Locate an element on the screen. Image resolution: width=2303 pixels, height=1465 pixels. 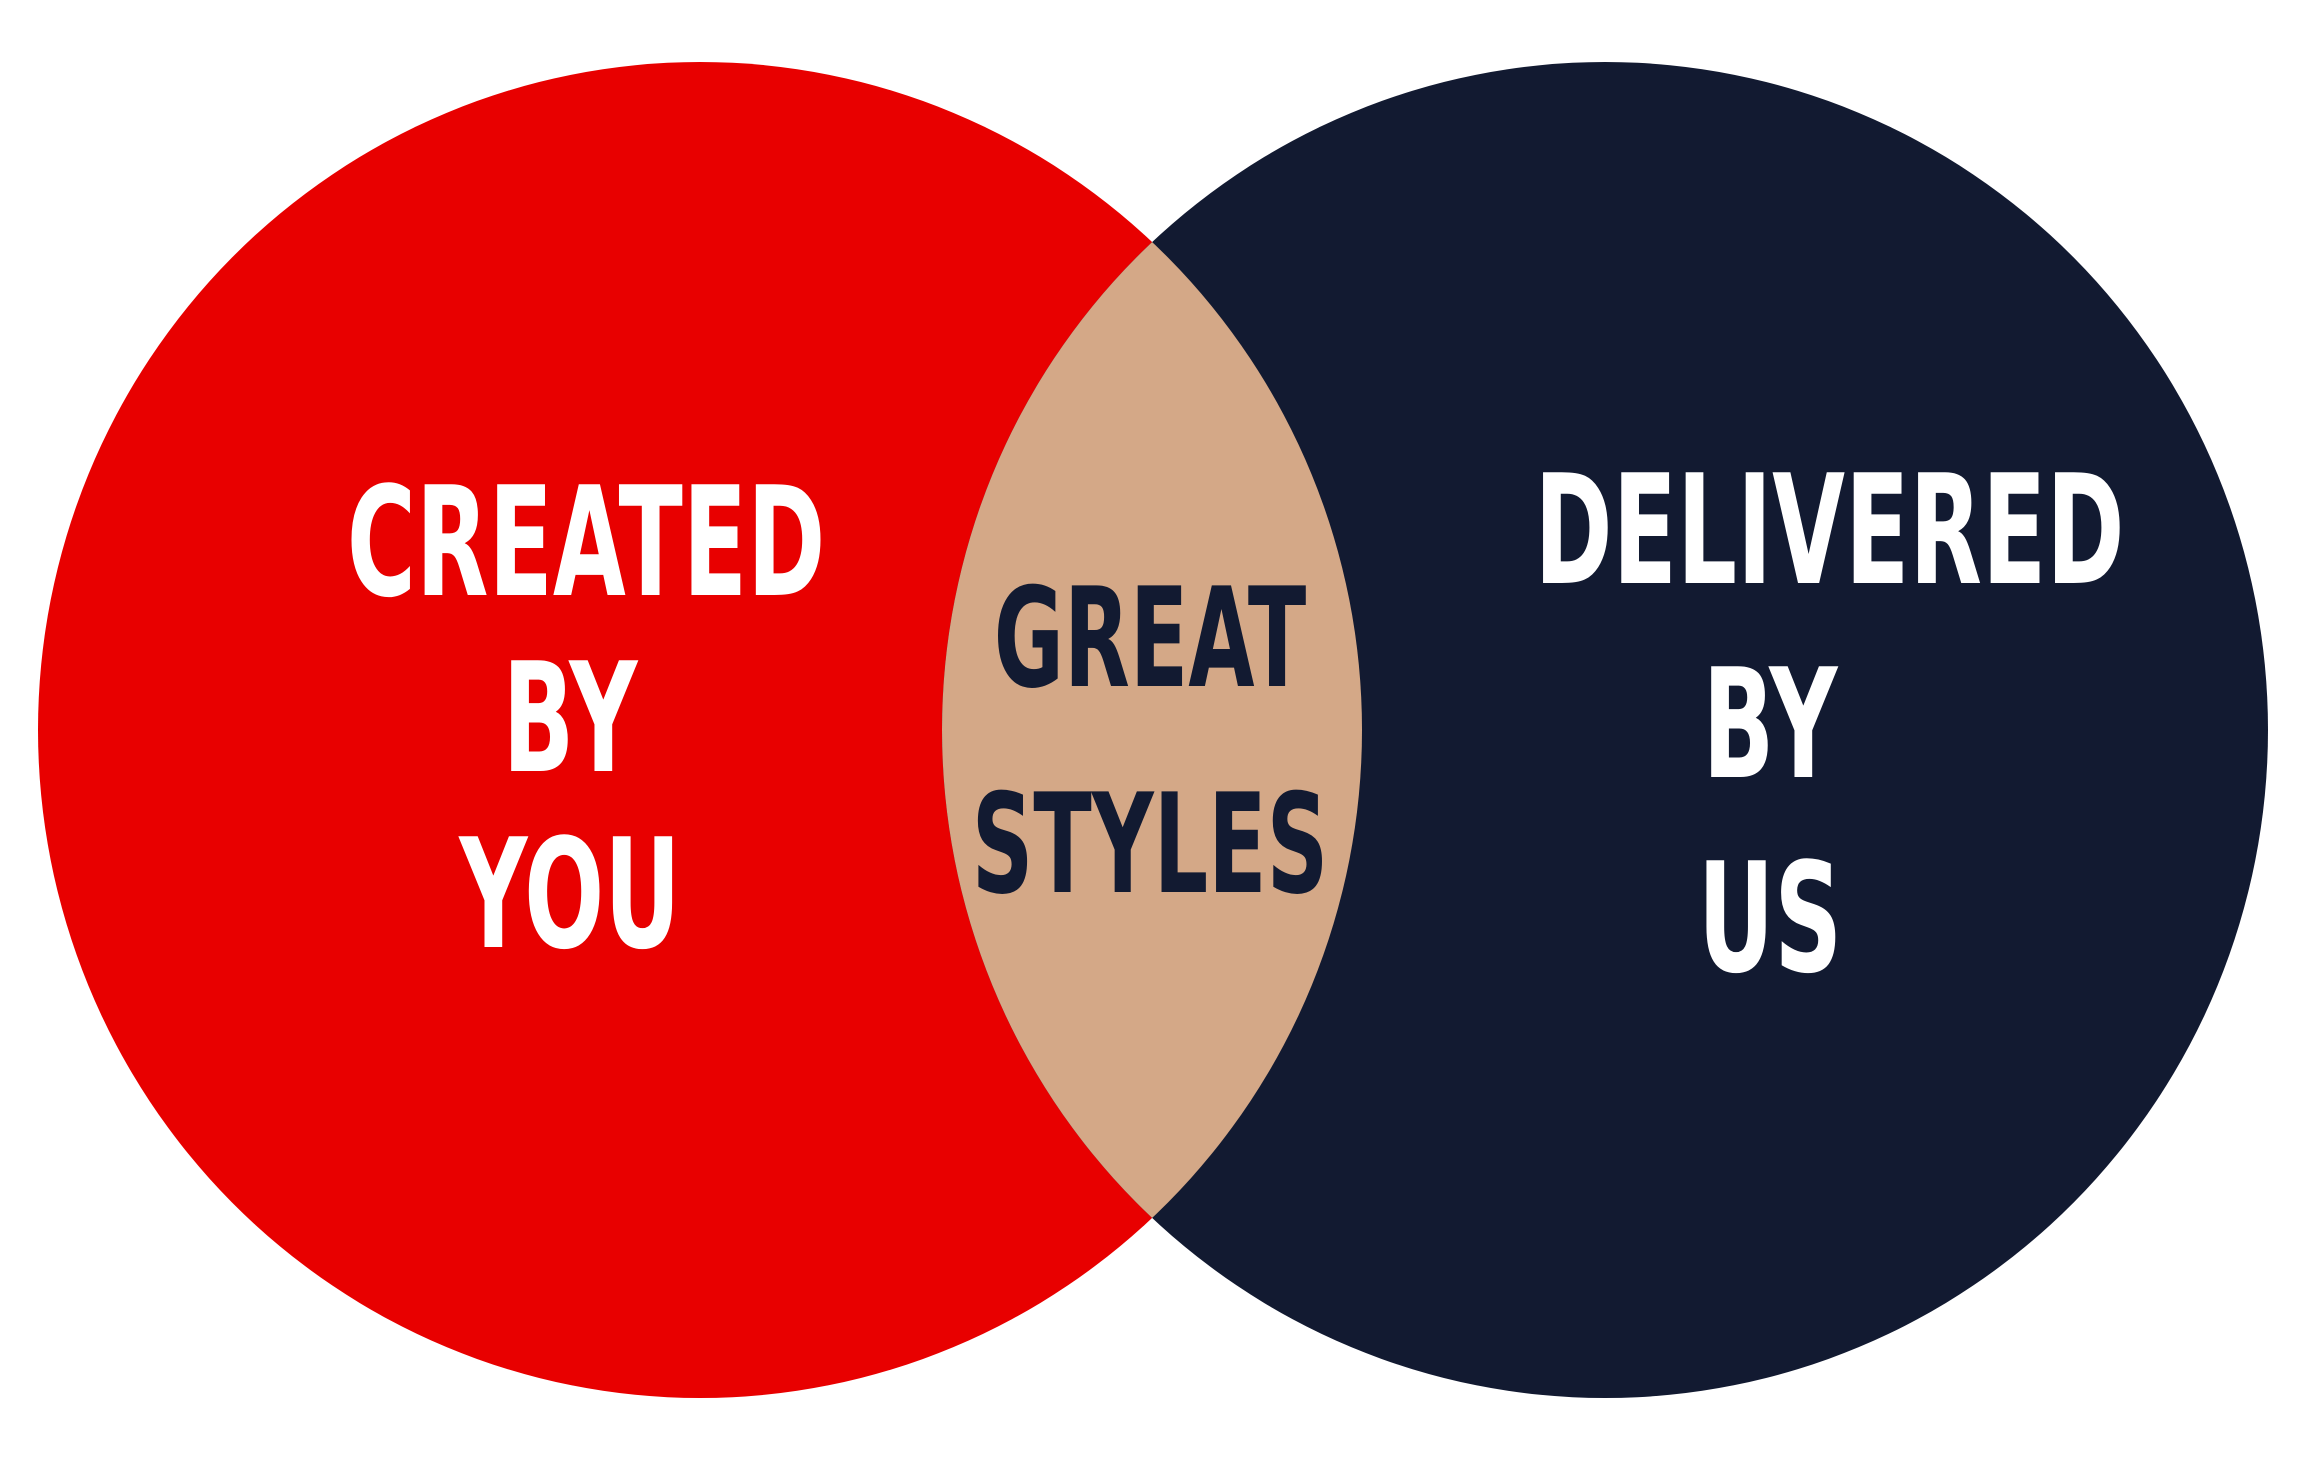
center-label-line-1: GREAT is located at coordinates (1150, 638).